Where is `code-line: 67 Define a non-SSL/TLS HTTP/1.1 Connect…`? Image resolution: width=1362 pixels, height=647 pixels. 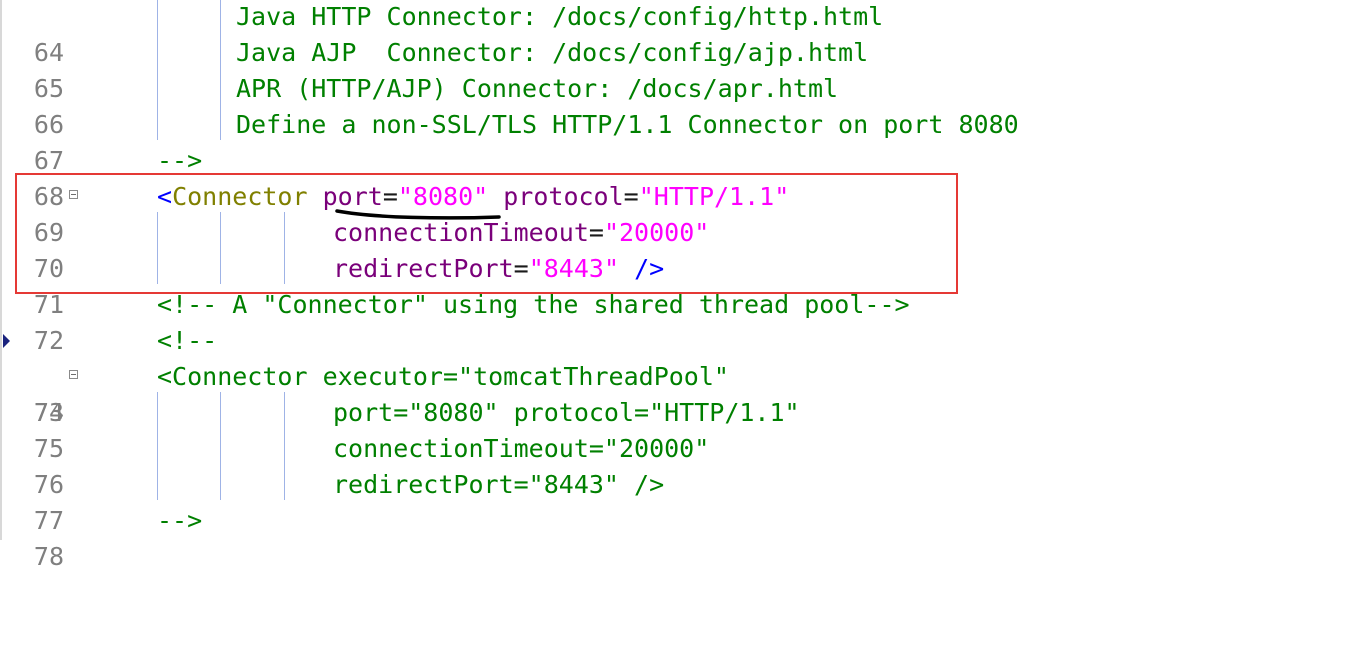
code-line: 67 Define a non-SSL/TLS HTTP/1.1 Connect… is located at coordinates (681, 141).